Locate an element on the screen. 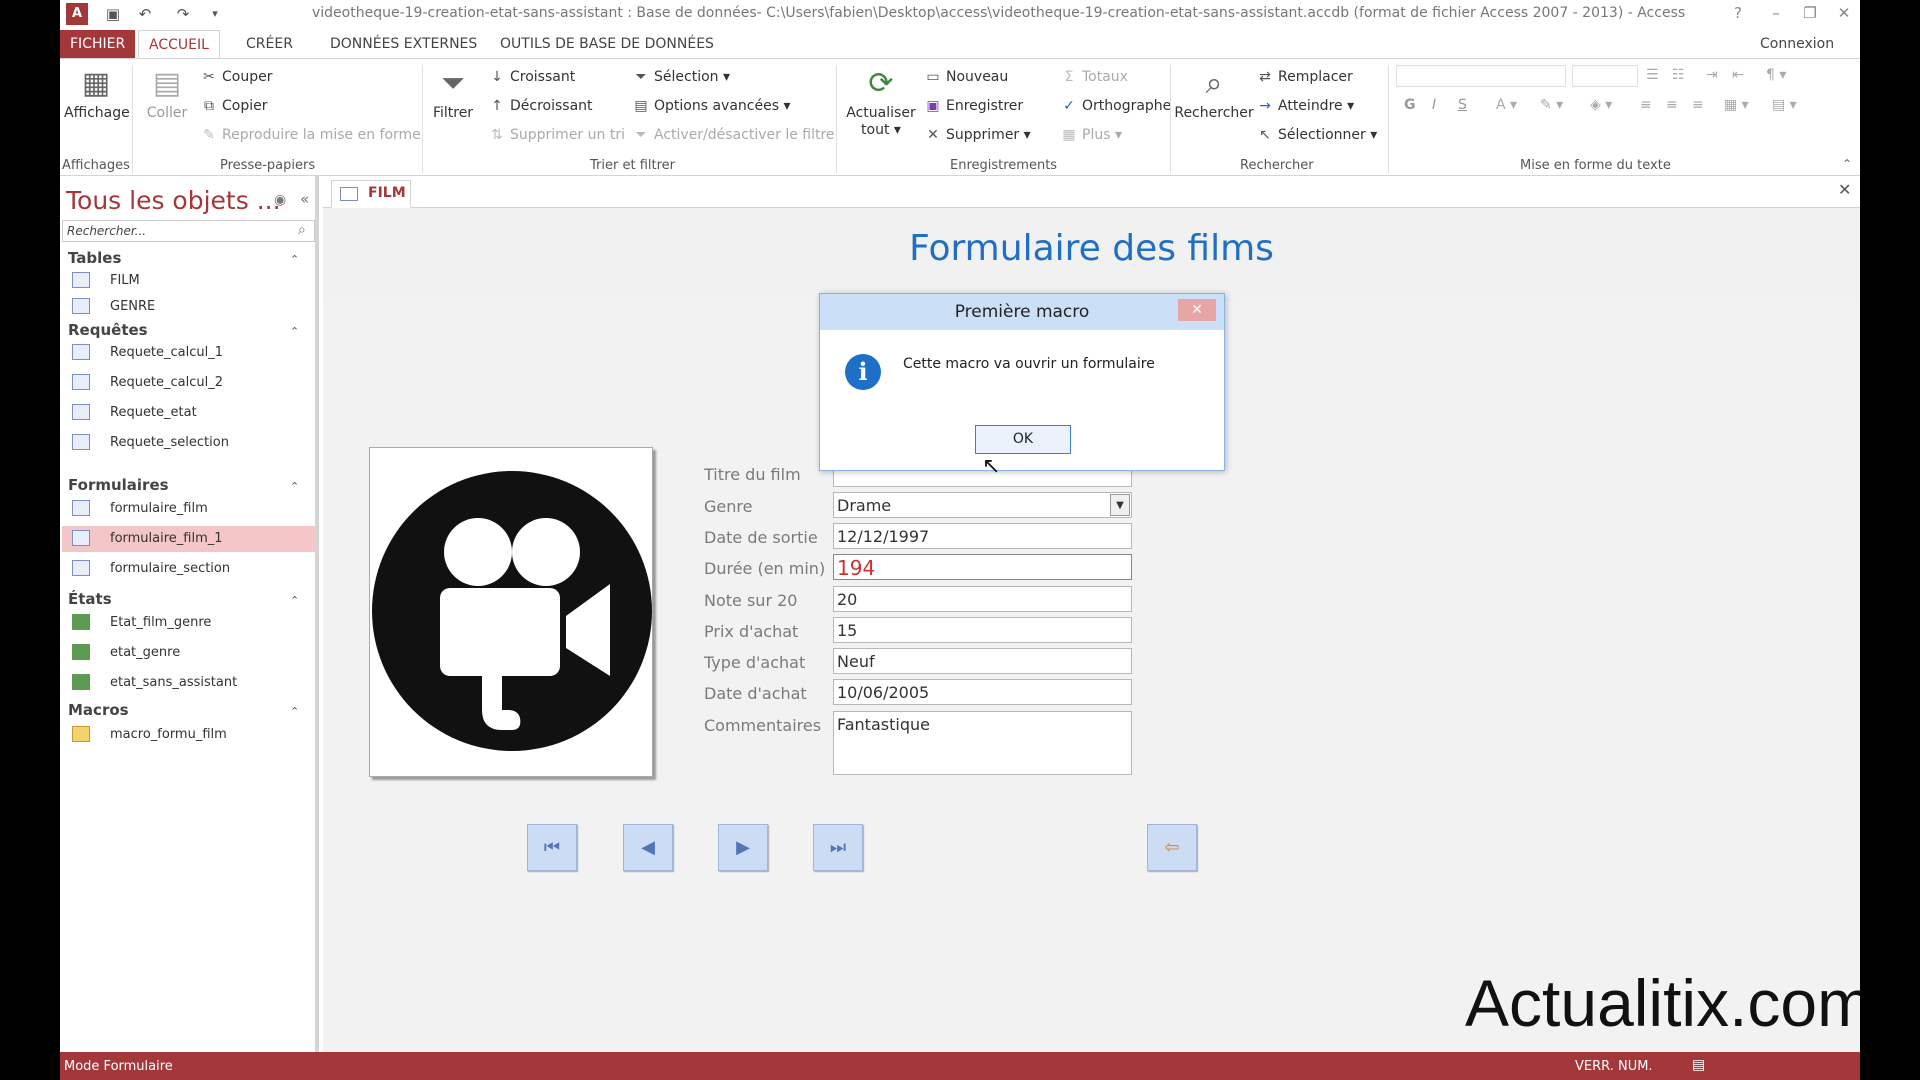 This screenshot has height=1080, width=1920. replace-button: ⇄ Remplacer is located at coordinates (1304, 77).